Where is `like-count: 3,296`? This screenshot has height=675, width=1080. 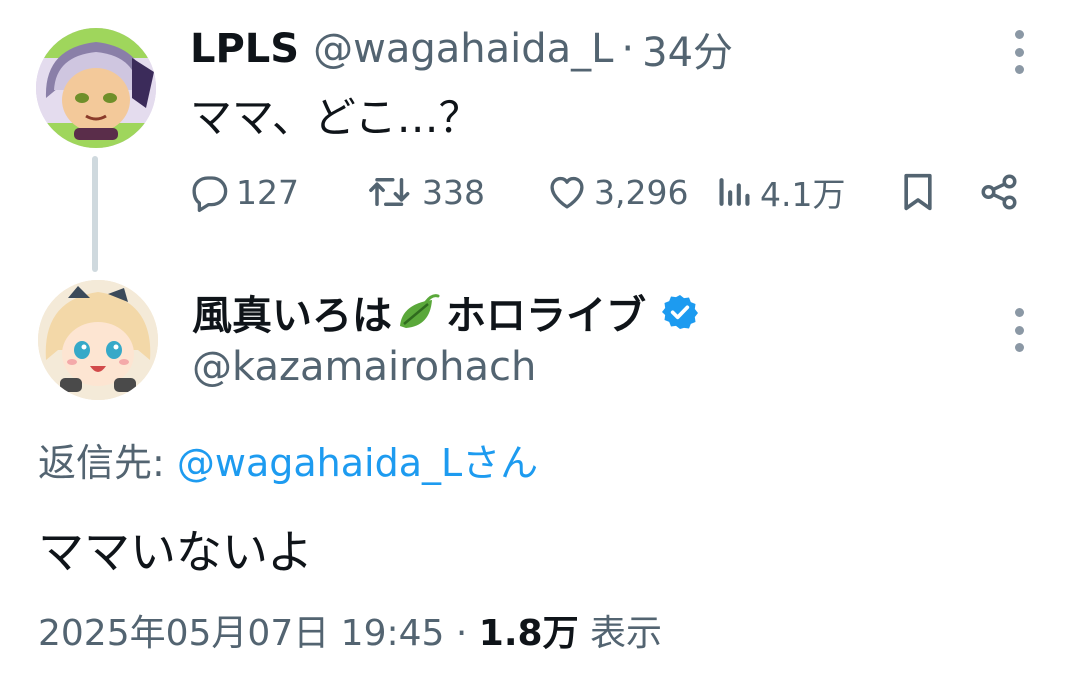 like-count: 3,296 is located at coordinates (641, 192).